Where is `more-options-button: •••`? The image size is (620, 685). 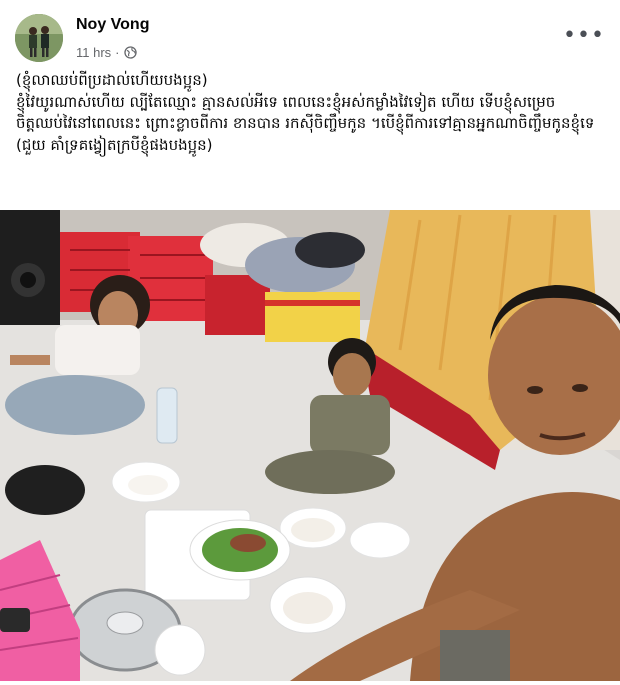 more-options-button: ••• is located at coordinates (583, 36).